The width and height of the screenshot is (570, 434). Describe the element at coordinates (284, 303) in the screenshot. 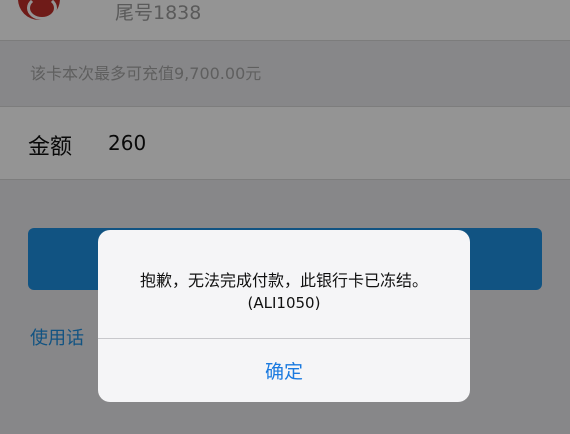

I see `error-code: (ALI1050)` at that location.